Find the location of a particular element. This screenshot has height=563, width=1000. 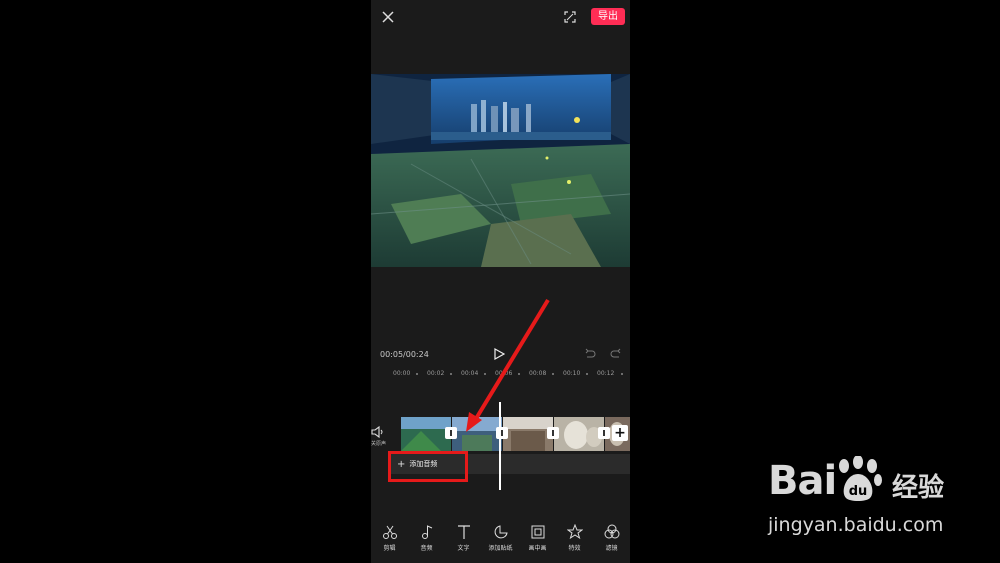

baidu-jingyan-watermark: Bai du 经验 jingyan.baidu.com is located at coordinates (868, 499).